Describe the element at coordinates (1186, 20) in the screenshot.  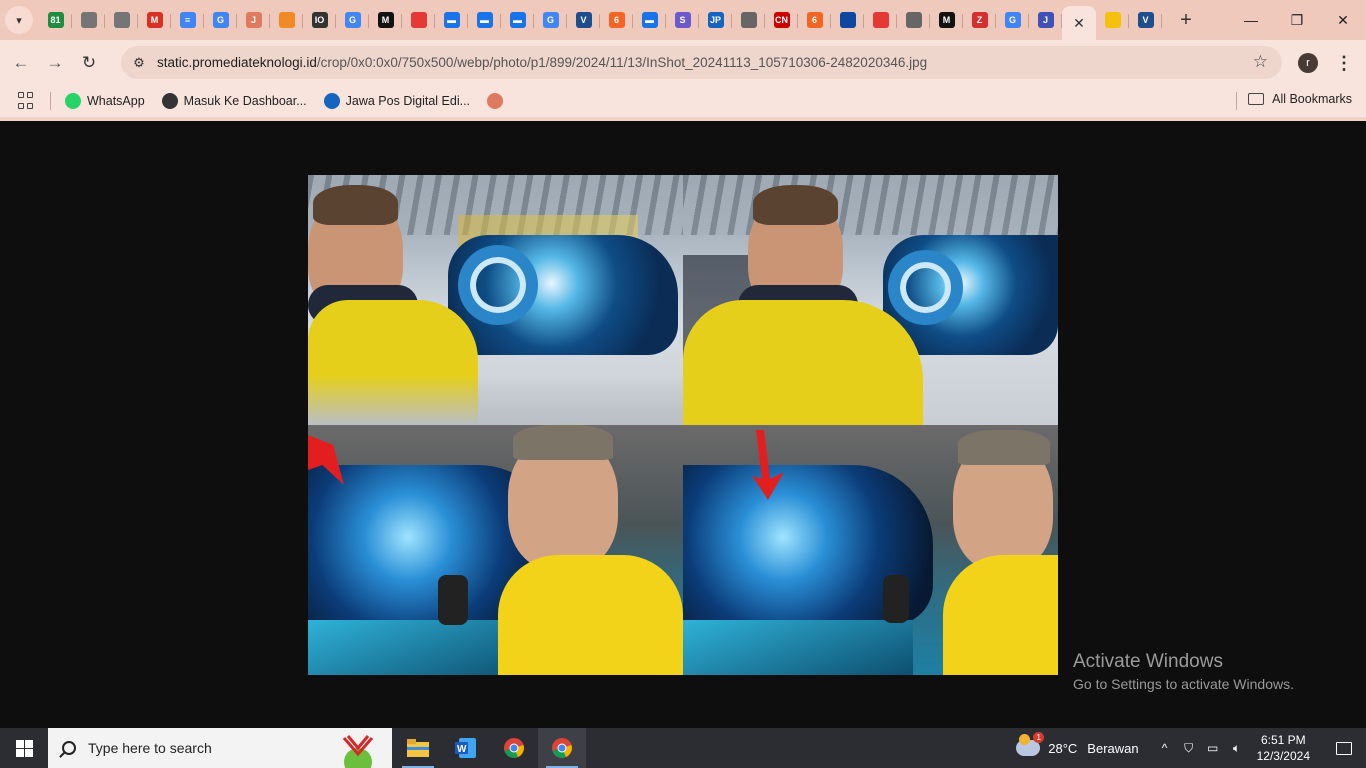
I see `new-tab-button: +` at that location.